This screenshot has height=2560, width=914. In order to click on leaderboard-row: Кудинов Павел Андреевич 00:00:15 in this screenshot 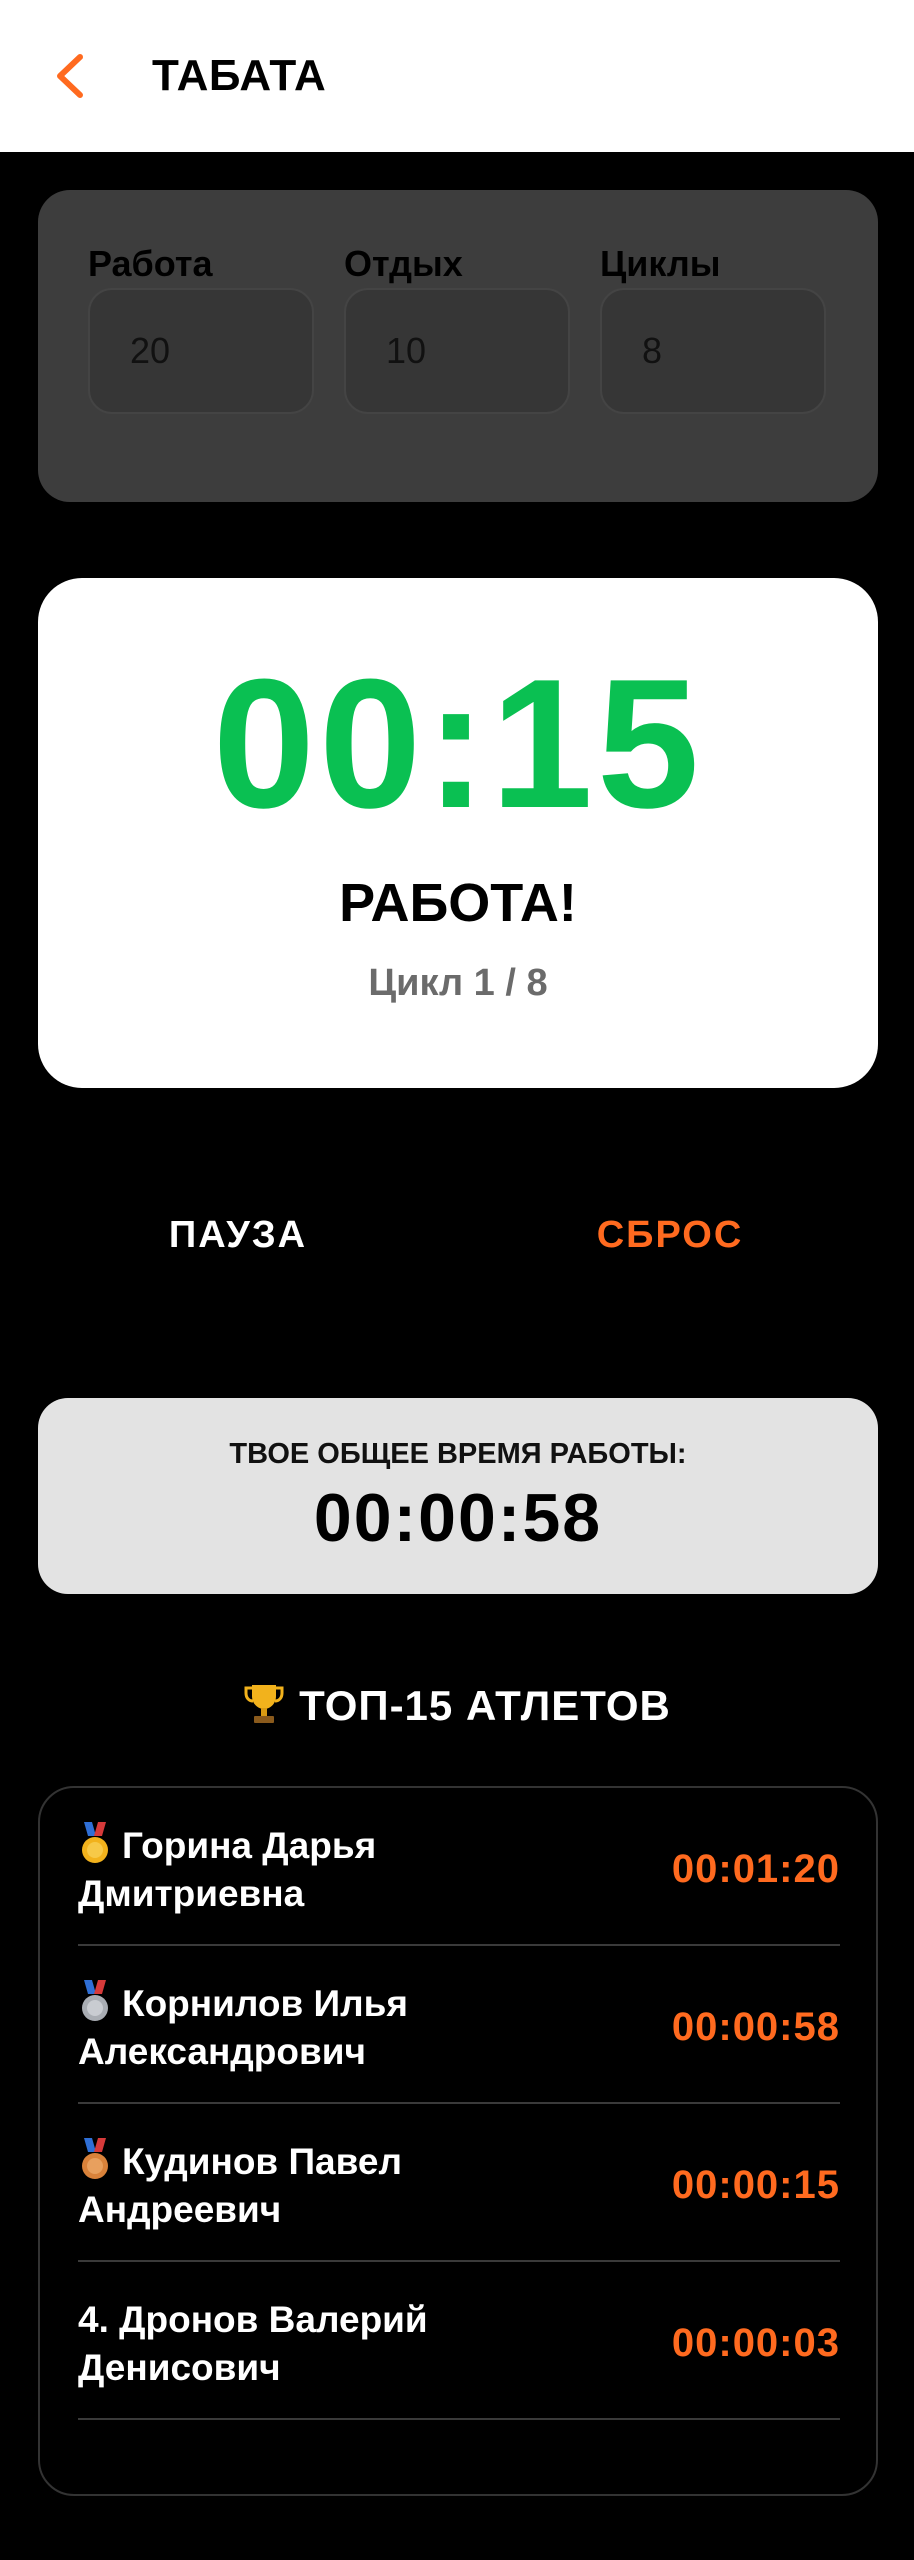, I will do `click(459, 2183)`.